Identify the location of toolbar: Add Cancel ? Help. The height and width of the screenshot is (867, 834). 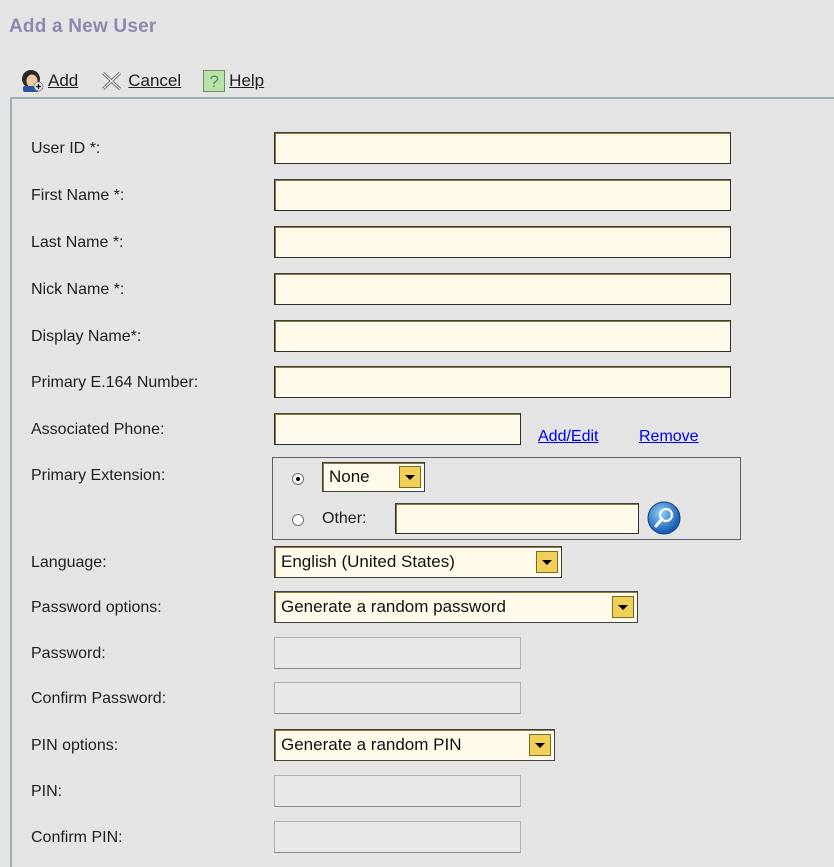
(153, 81).